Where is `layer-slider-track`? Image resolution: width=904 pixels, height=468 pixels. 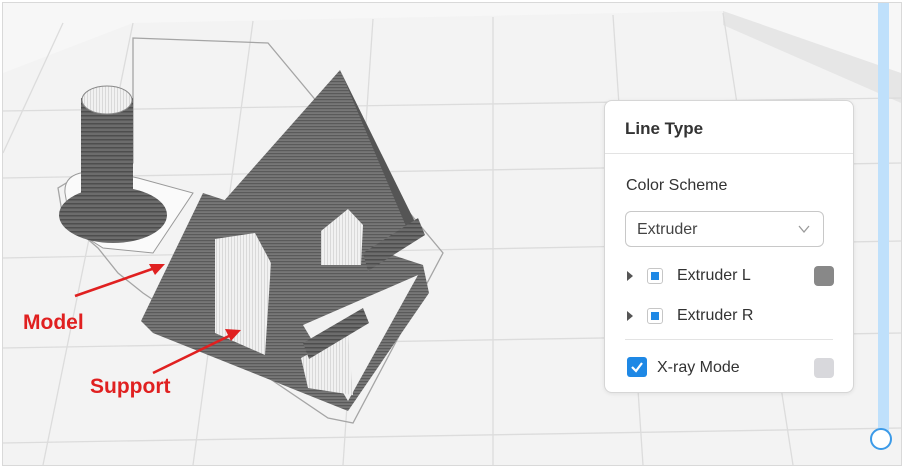 layer-slider-track is located at coordinates (883, 221).